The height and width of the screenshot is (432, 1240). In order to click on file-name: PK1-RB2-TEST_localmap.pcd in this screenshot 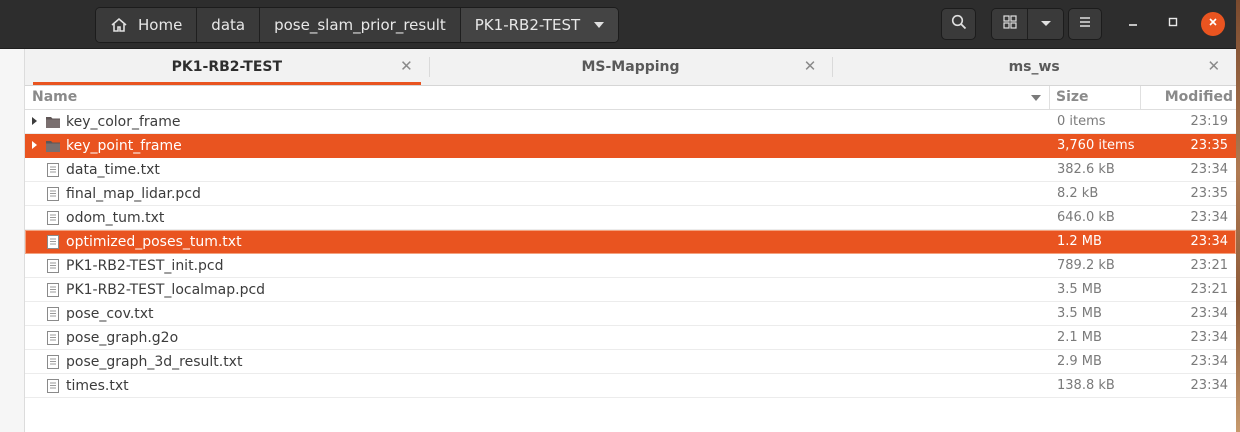, I will do `click(166, 290)`.